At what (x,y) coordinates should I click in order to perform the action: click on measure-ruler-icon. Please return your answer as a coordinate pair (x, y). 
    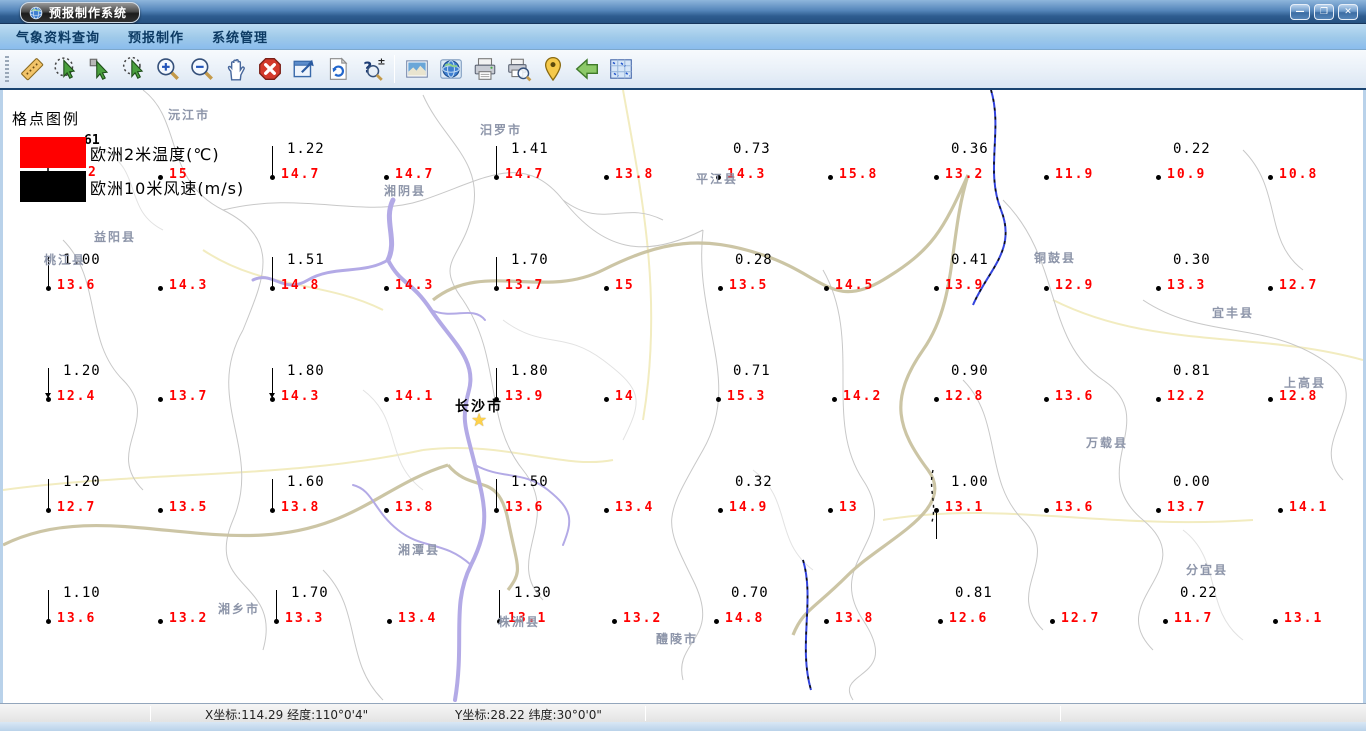
    Looking at the image, I should click on (32, 69).